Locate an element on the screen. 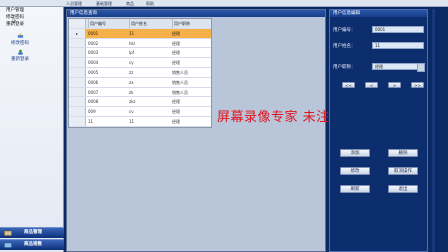 The width and height of the screenshot is (448, 252). refresh-button: 刷新 is located at coordinates (355, 189).